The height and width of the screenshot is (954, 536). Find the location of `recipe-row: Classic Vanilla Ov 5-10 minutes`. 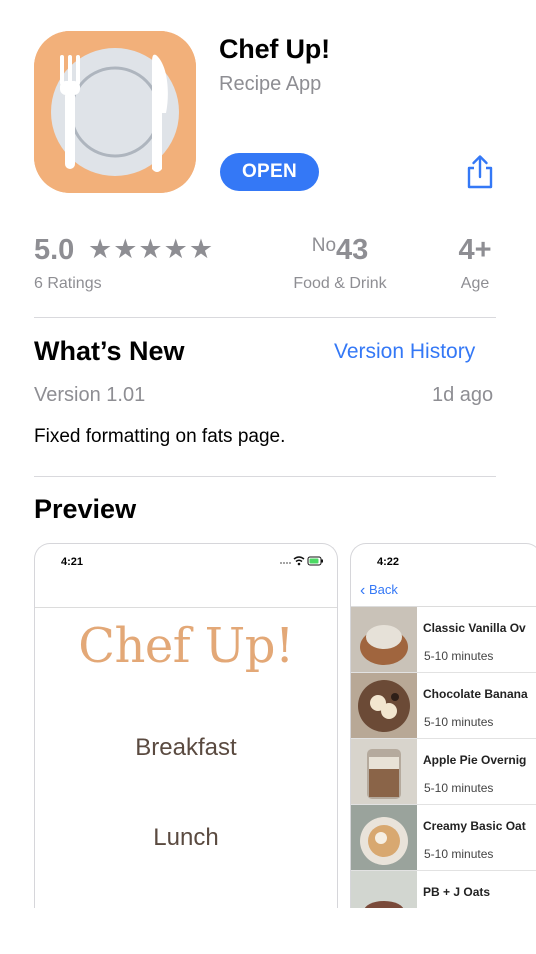

recipe-row: Classic Vanilla Ov 5-10 minutes is located at coordinates (443, 640).